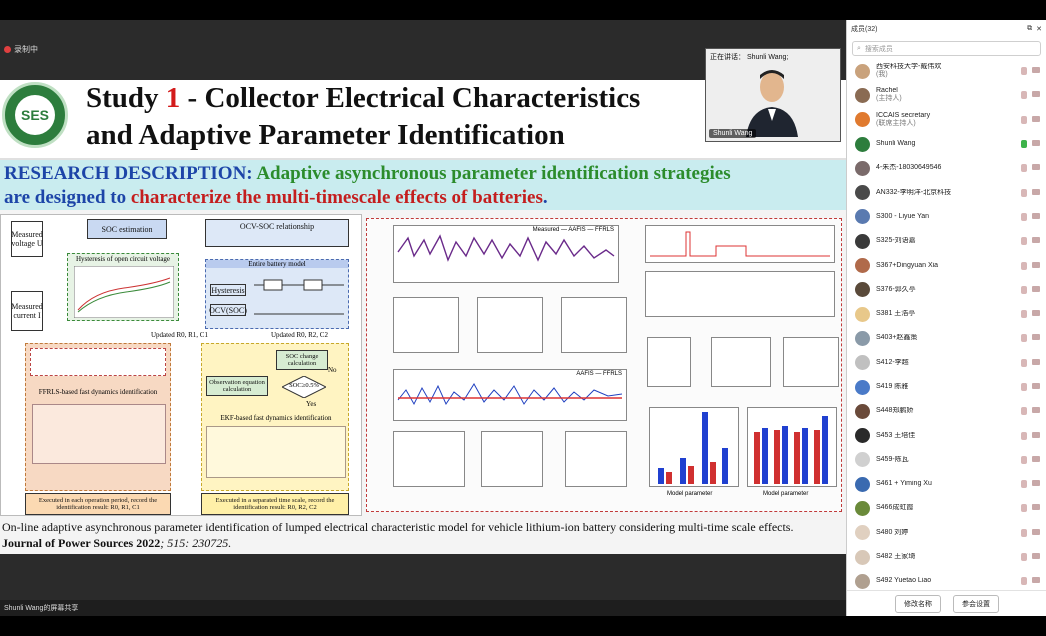 This screenshot has width=1046, height=636. Describe the element at coordinates (946, 241) in the screenshot. I see `member-row: S325-刘语嘉` at that location.